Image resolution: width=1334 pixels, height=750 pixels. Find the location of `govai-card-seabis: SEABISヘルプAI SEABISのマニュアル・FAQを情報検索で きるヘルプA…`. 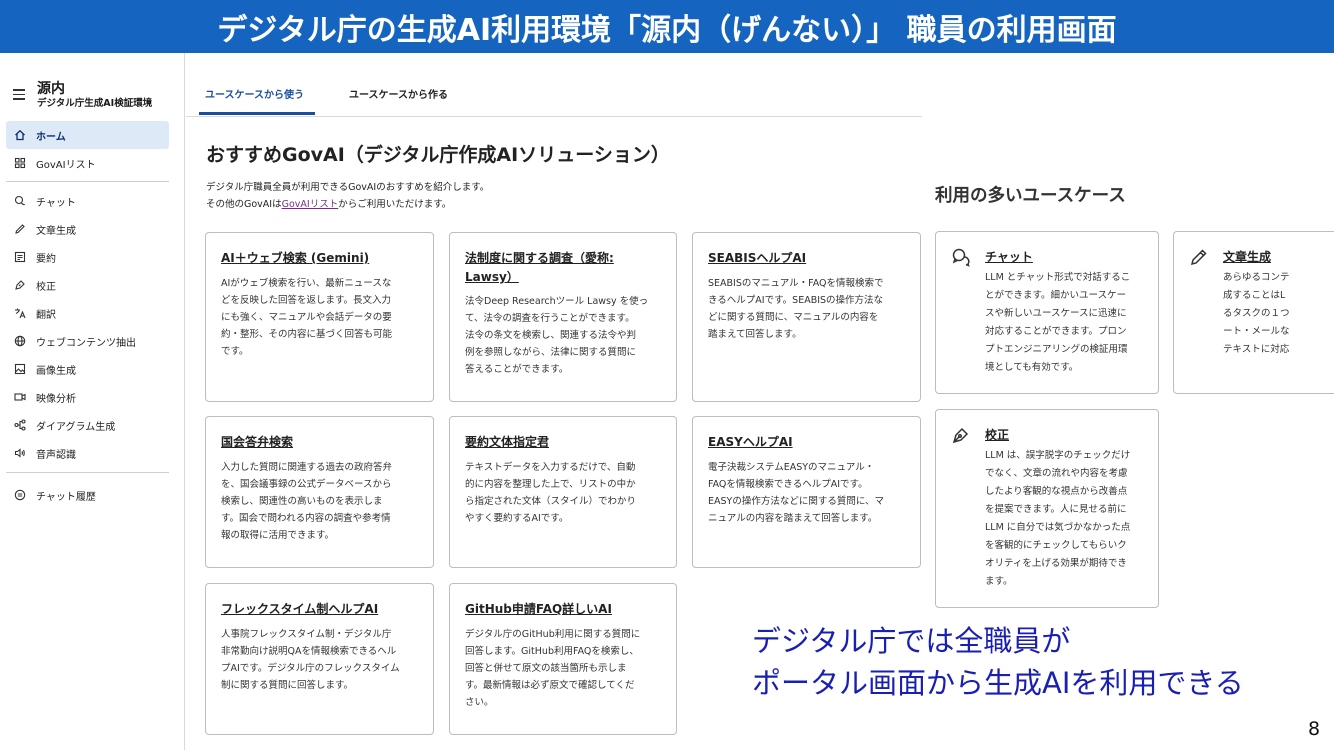

govai-card-seabis: SEABISヘルプAI SEABISのマニュアル・FAQを情報検索で きるヘルプA… is located at coordinates (806, 317).